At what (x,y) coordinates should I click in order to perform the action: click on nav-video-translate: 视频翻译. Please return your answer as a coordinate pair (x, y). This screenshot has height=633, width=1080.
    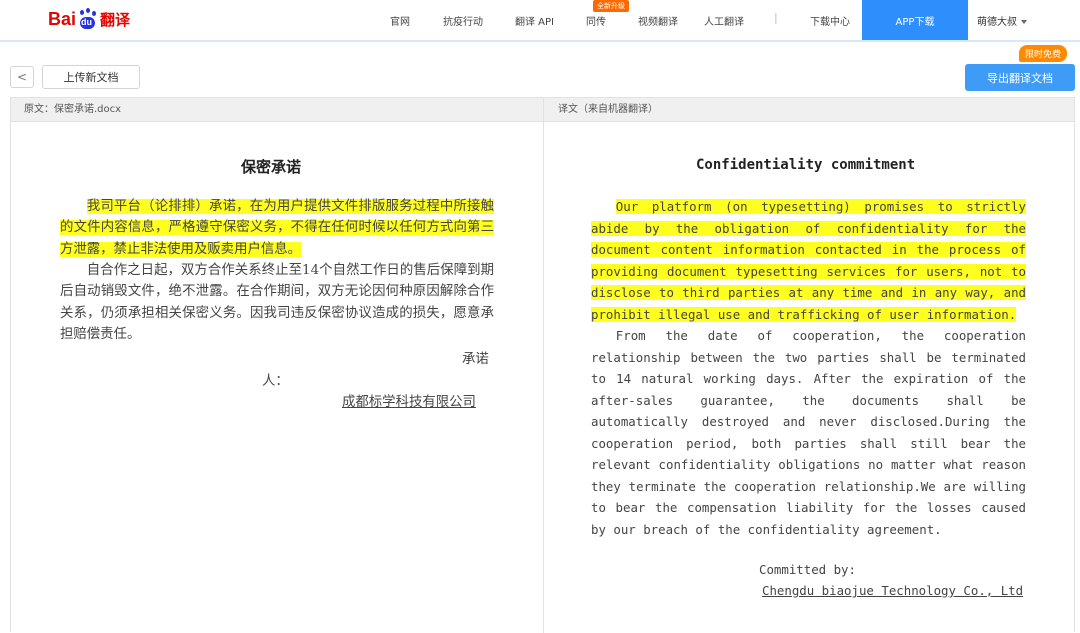
    Looking at the image, I should click on (658, 20).